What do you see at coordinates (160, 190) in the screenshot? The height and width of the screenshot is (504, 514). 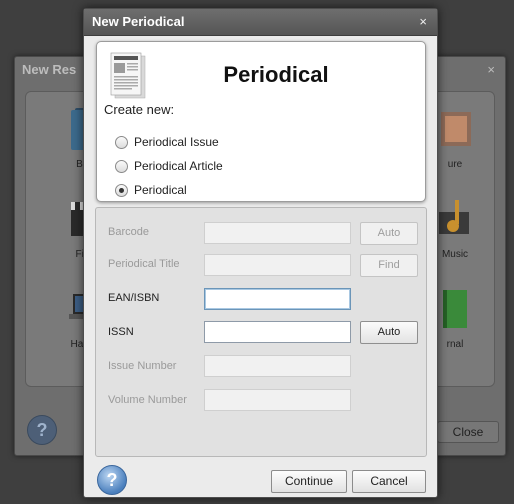 I see `option-label: Periodical` at bounding box center [160, 190].